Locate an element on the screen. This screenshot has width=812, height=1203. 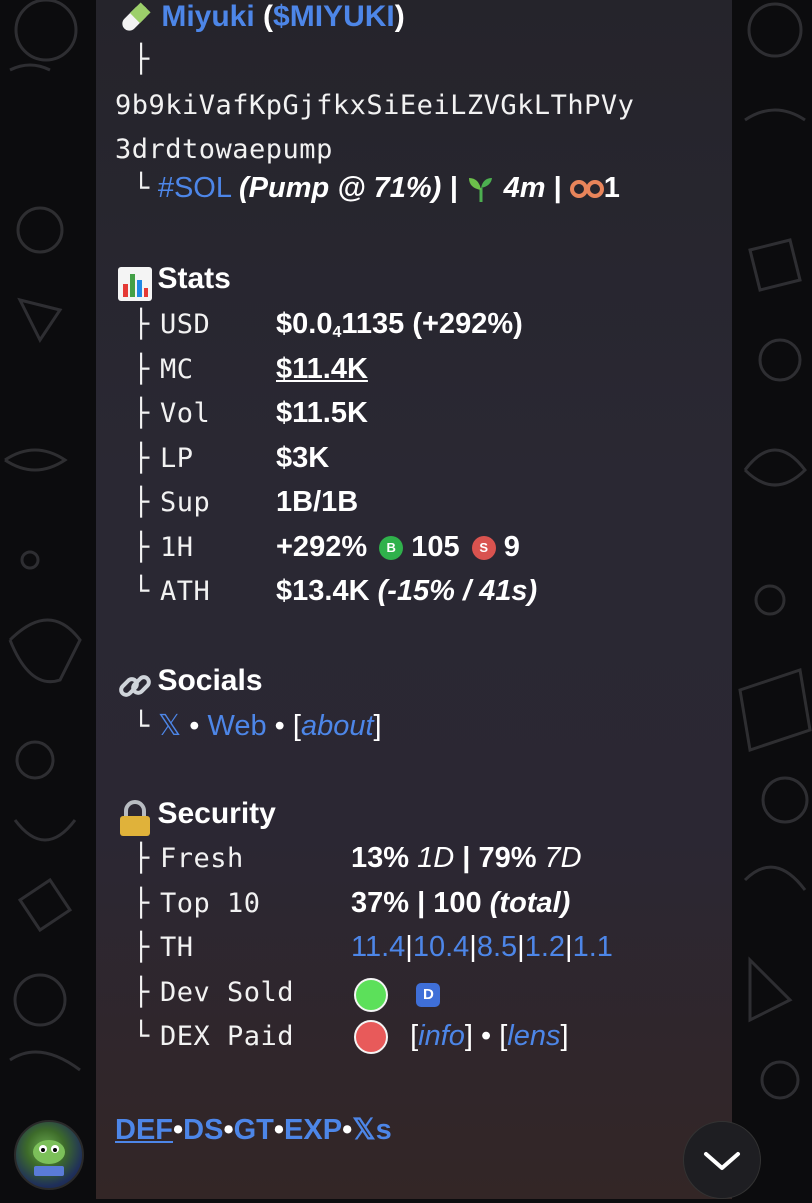
th-holder-1: 11.4 is located at coordinates (378, 947).